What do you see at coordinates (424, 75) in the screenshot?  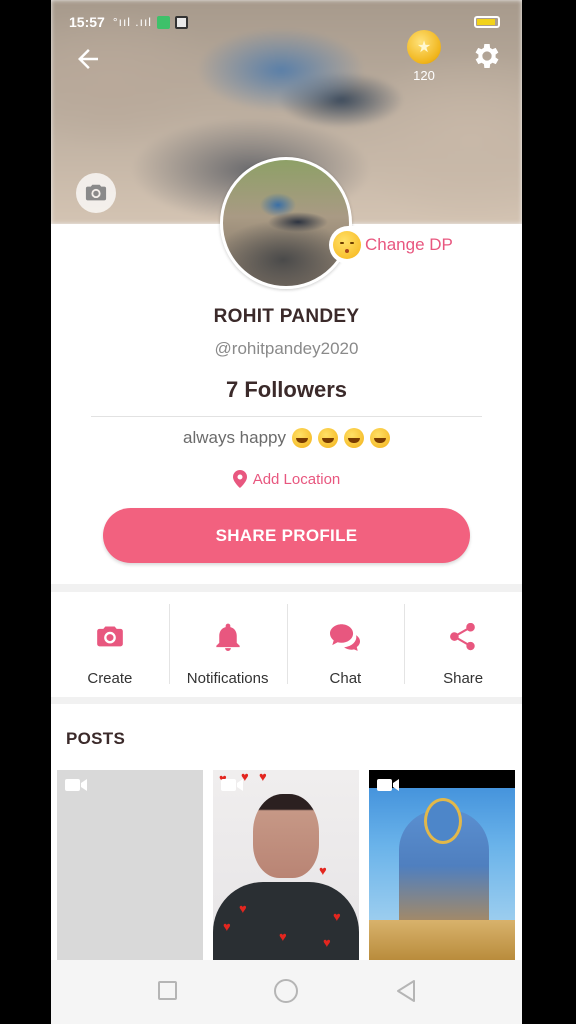 I see `coin-count: 120` at bounding box center [424, 75].